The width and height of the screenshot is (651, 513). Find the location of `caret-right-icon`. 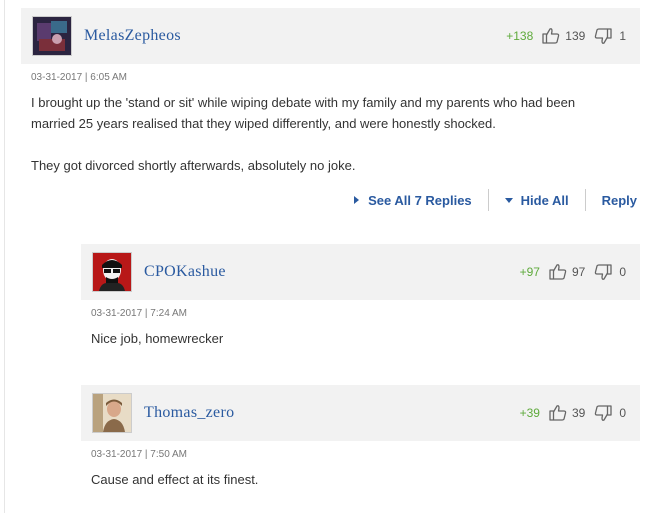

caret-right-icon is located at coordinates (357, 200).